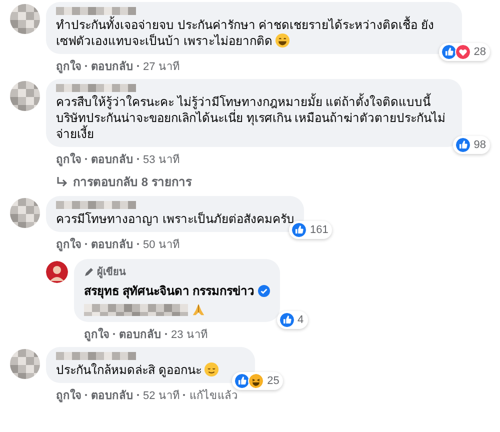 The width and height of the screenshot is (500, 432). I want to click on reaction-badge: 25, so click(258, 381).